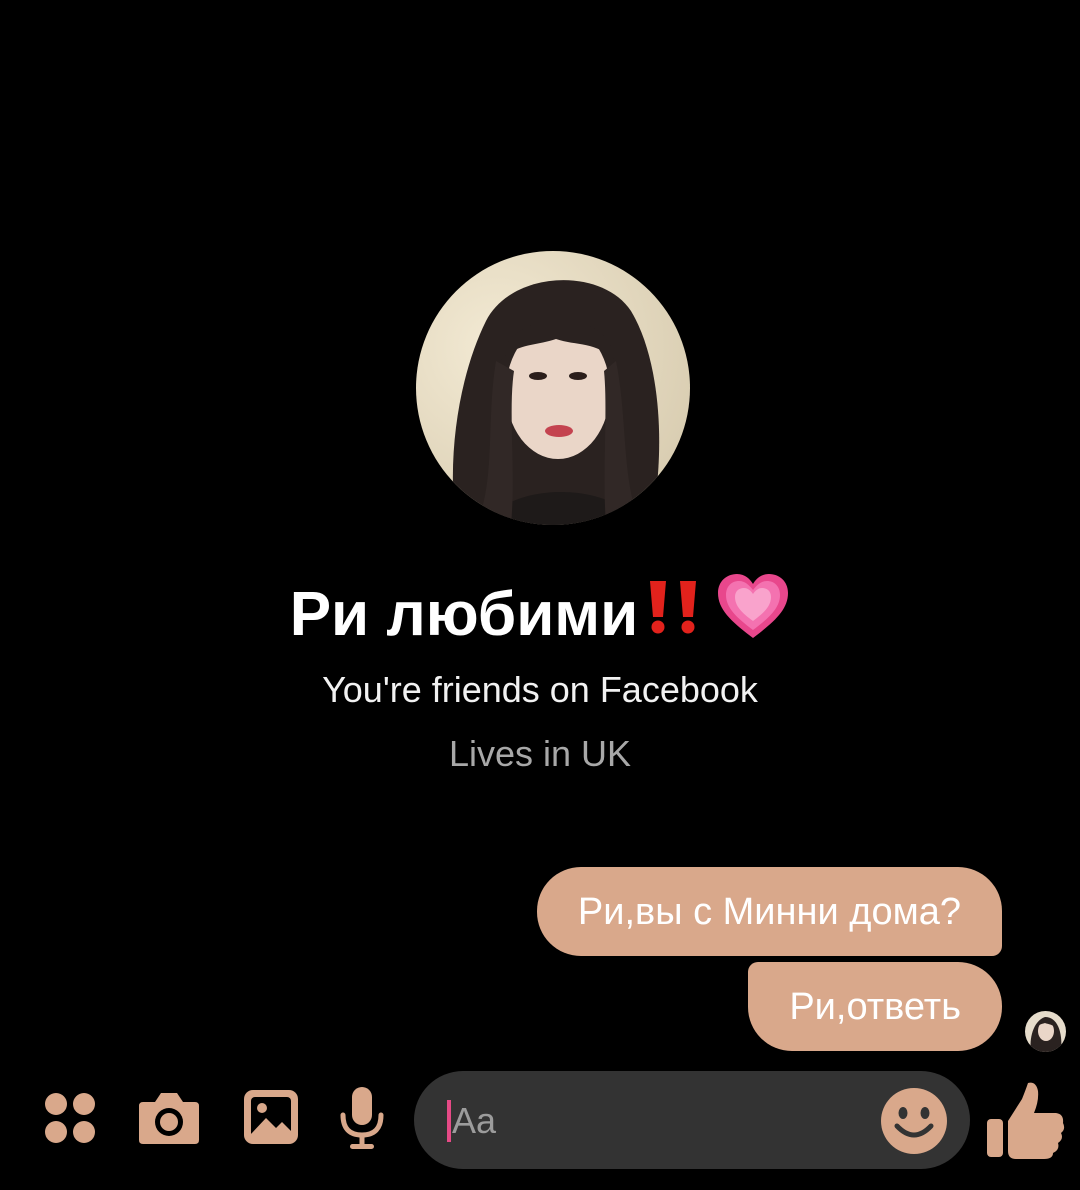  I want to click on microphone-icon, so click(362, 1120).